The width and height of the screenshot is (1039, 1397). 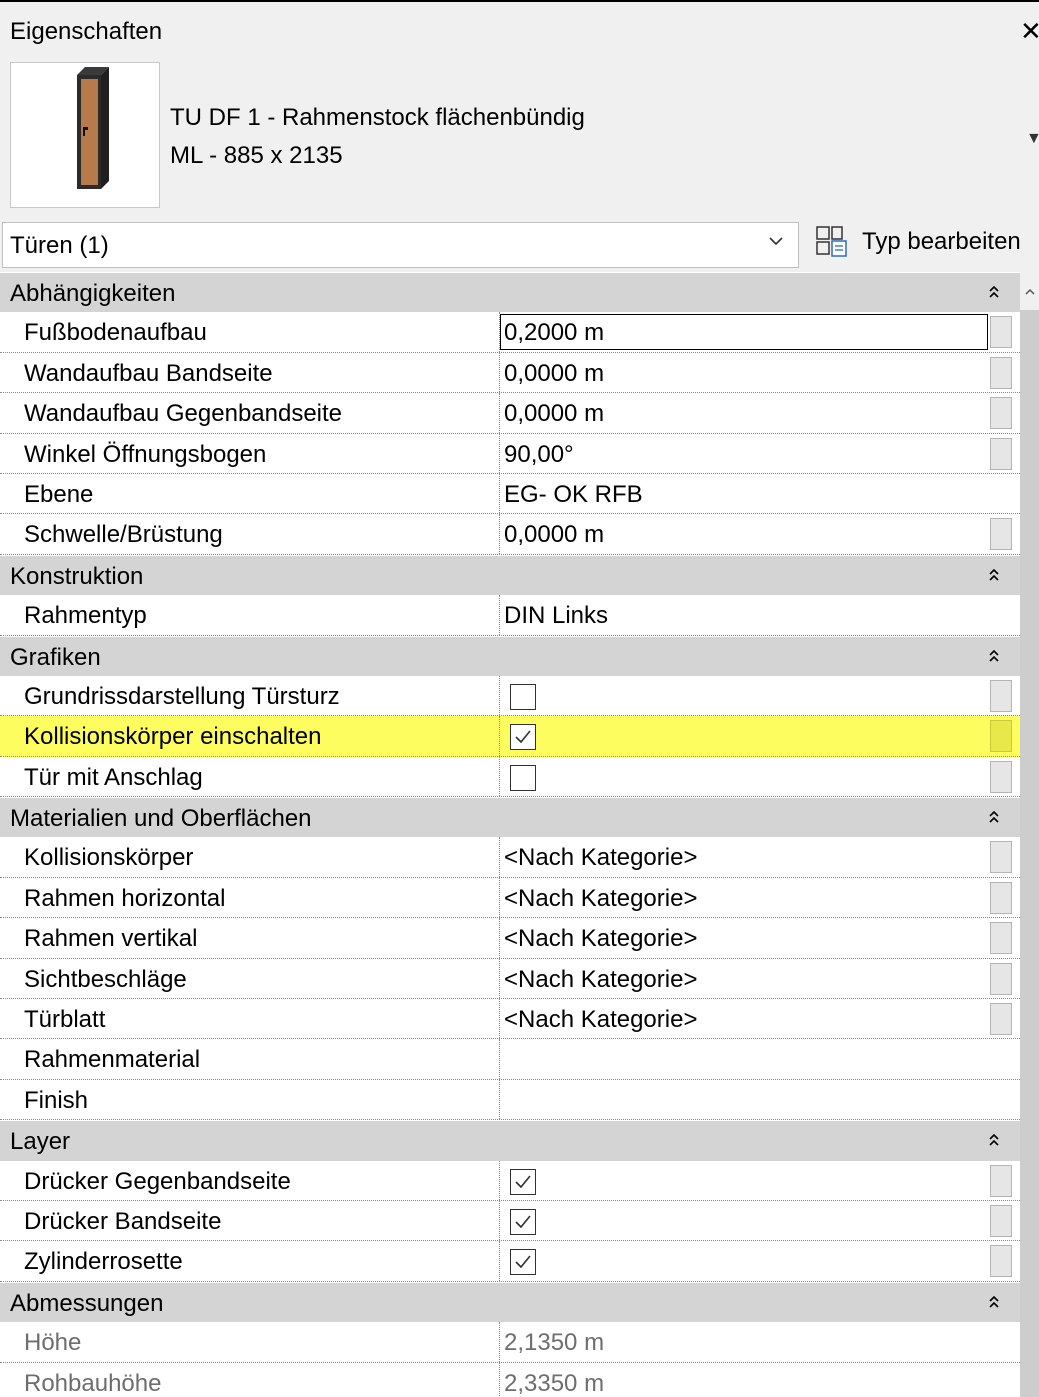 I want to click on property-label: Kollisionskörper, so click(x=109, y=858).